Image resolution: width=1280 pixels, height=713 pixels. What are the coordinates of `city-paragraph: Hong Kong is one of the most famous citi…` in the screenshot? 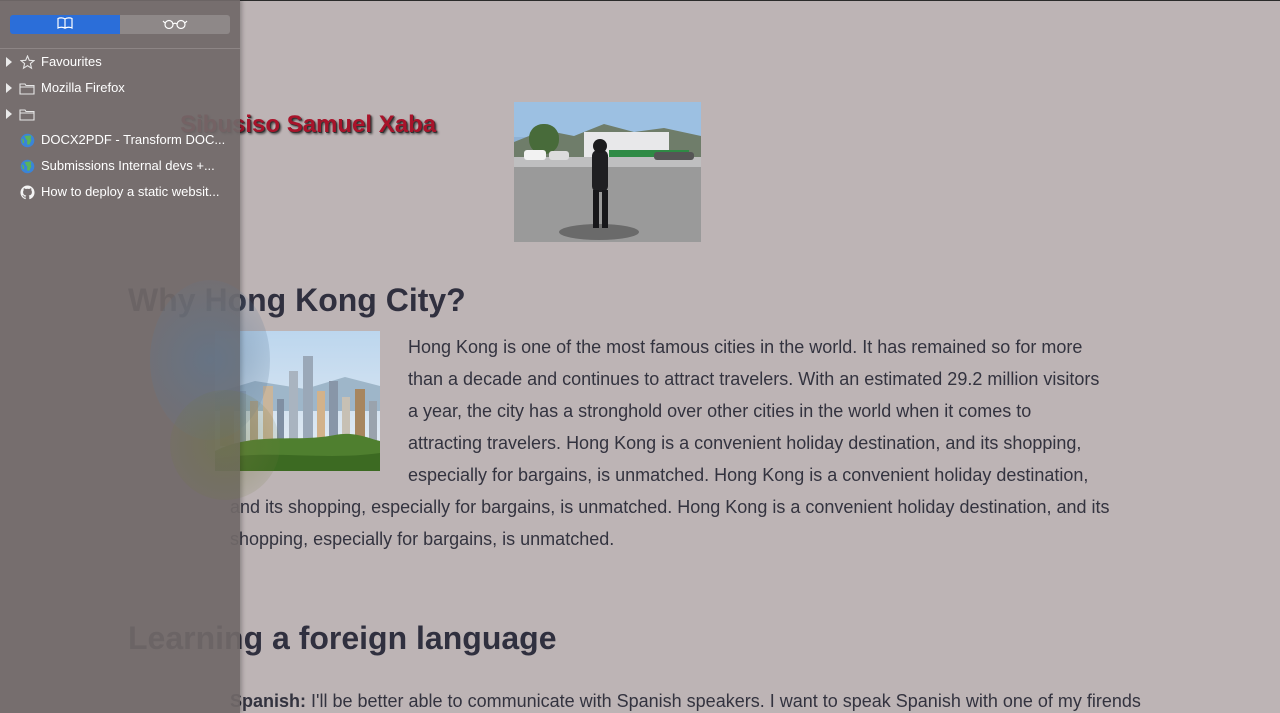 It's located at (754, 411).